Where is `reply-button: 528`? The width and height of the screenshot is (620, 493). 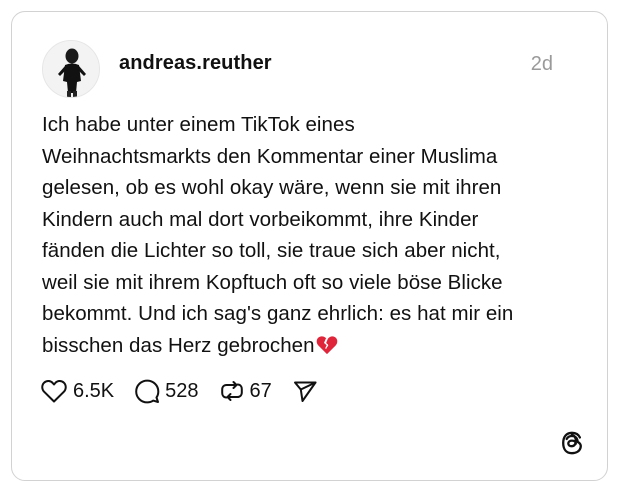 reply-button: 528 is located at coordinates (166, 391).